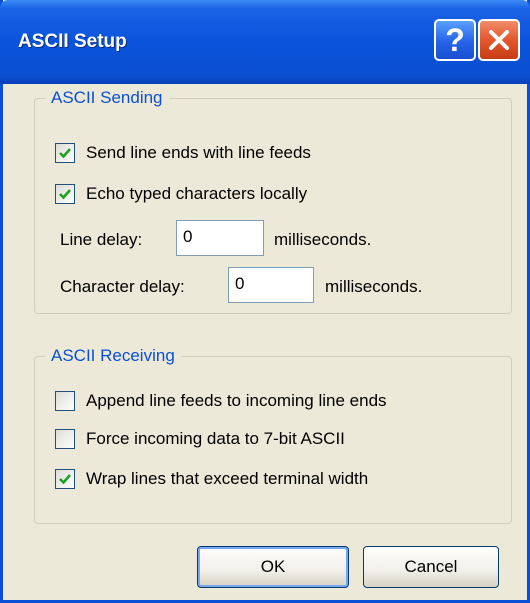 Image resolution: width=530 pixels, height=603 pixels. Describe the element at coordinates (72, 41) in the screenshot. I see `window-title: ASCII Setup` at that location.